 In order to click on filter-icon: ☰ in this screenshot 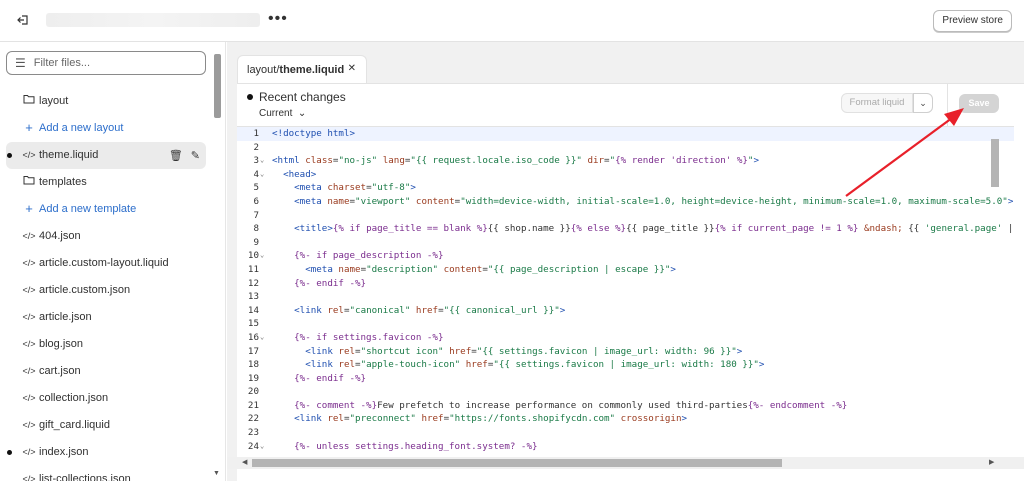, I will do `click(20, 63)`.